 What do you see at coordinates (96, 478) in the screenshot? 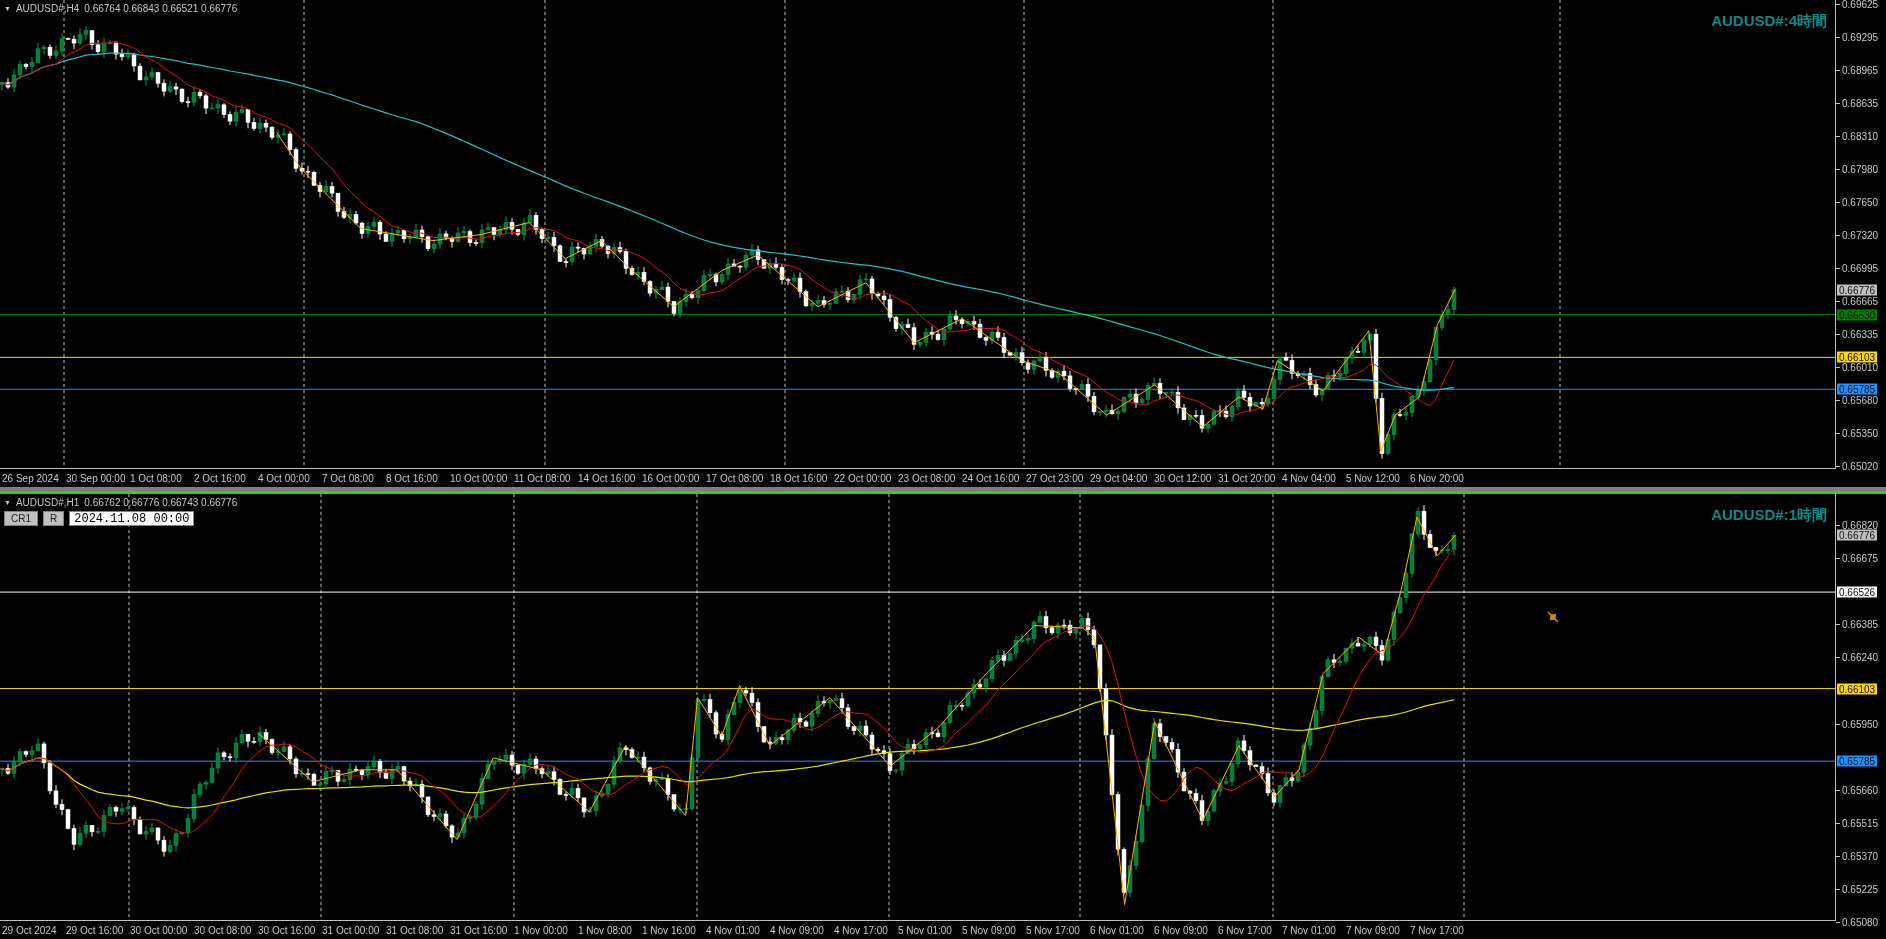
I see `time-axis-label: 30 Sep 00:00` at bounding box center [96, 478].